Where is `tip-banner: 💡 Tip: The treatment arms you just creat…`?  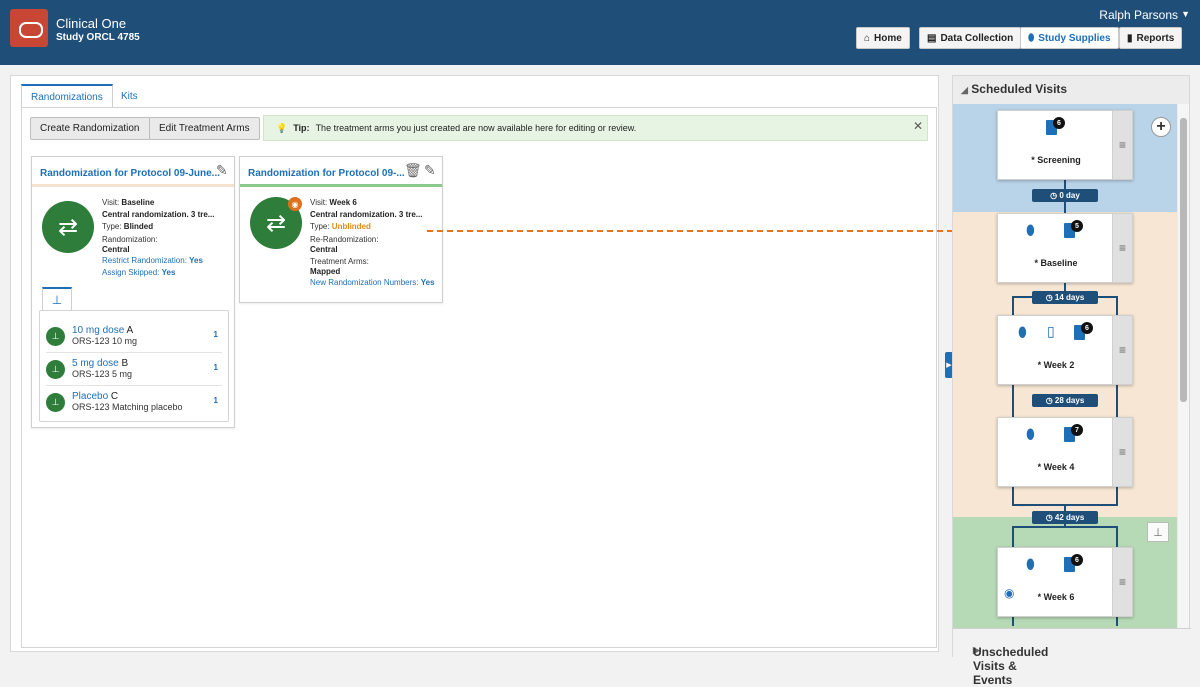 tip-banner: 💡 Tip: The treatment arms you just creat… is located at coordinates (595, 128).